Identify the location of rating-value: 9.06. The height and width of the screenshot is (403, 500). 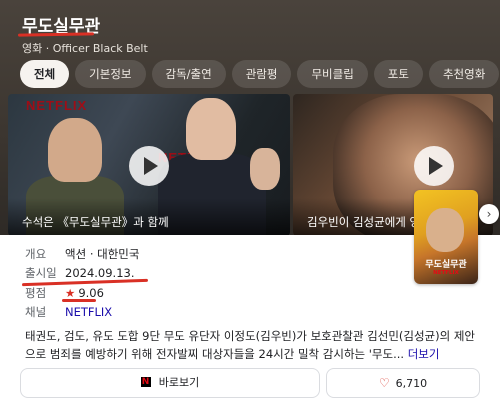
(91, 293).